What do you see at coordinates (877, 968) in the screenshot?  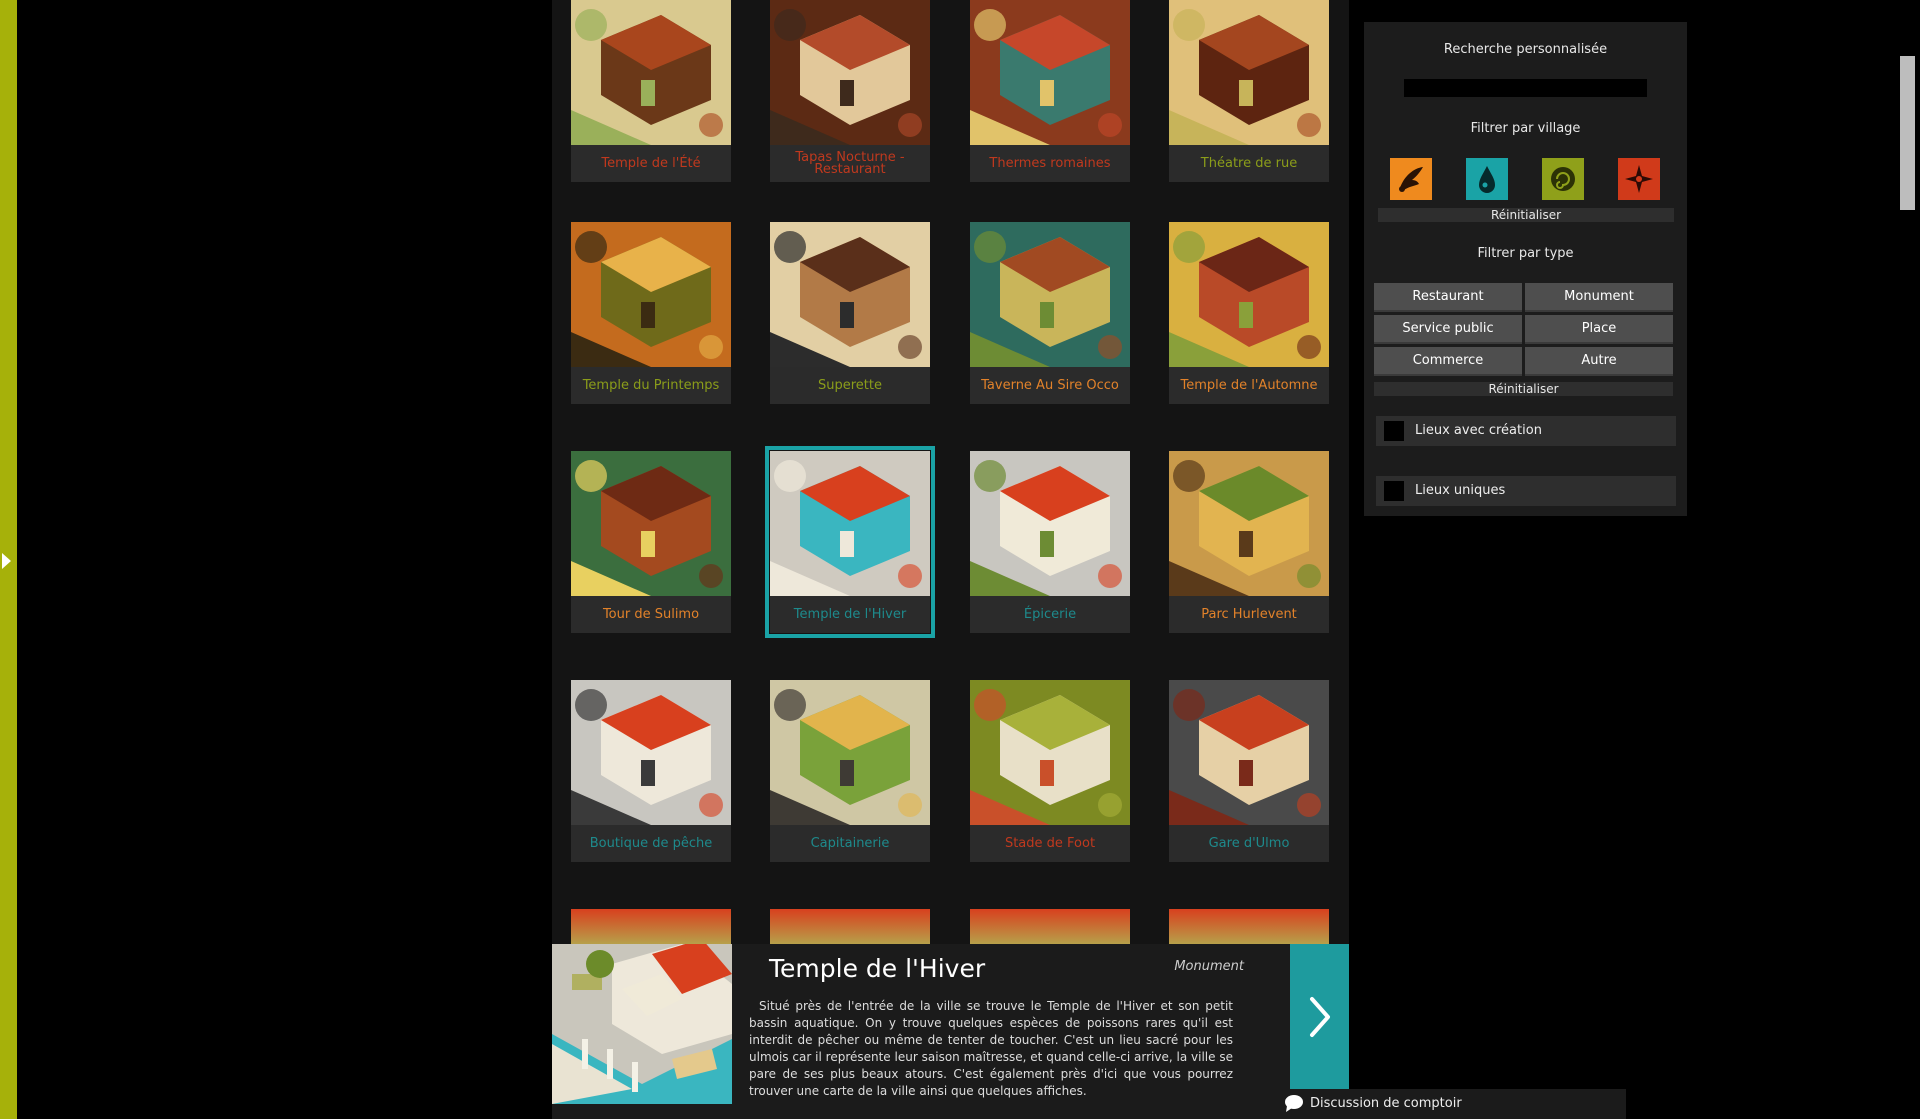 I see `place-detail-title: Temple de l'Hiver` at bounding box center [877, 968].